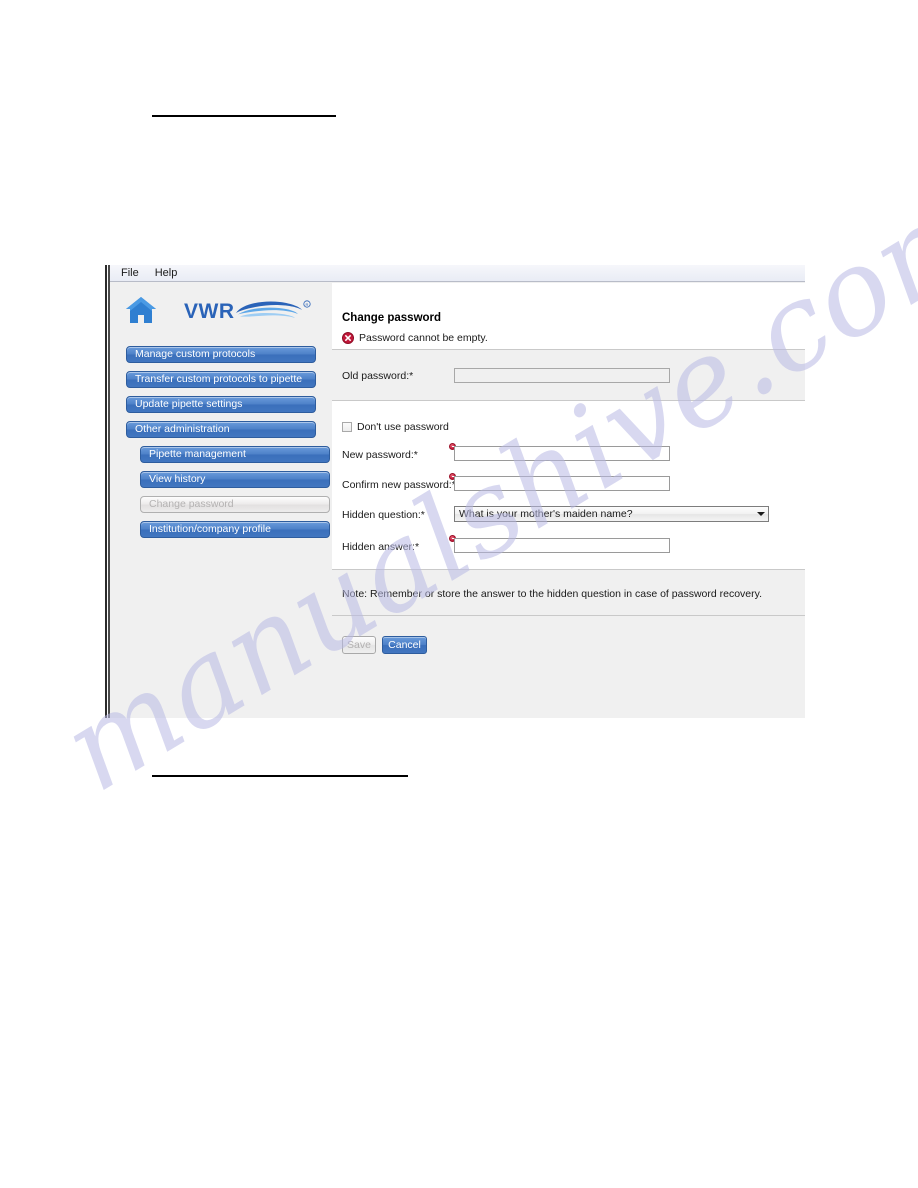 The height and width of the screenshot is (1188, 918). Describe the element at coordinates (244, 116) in the screenshot. I see `document-rule-top` at that location.